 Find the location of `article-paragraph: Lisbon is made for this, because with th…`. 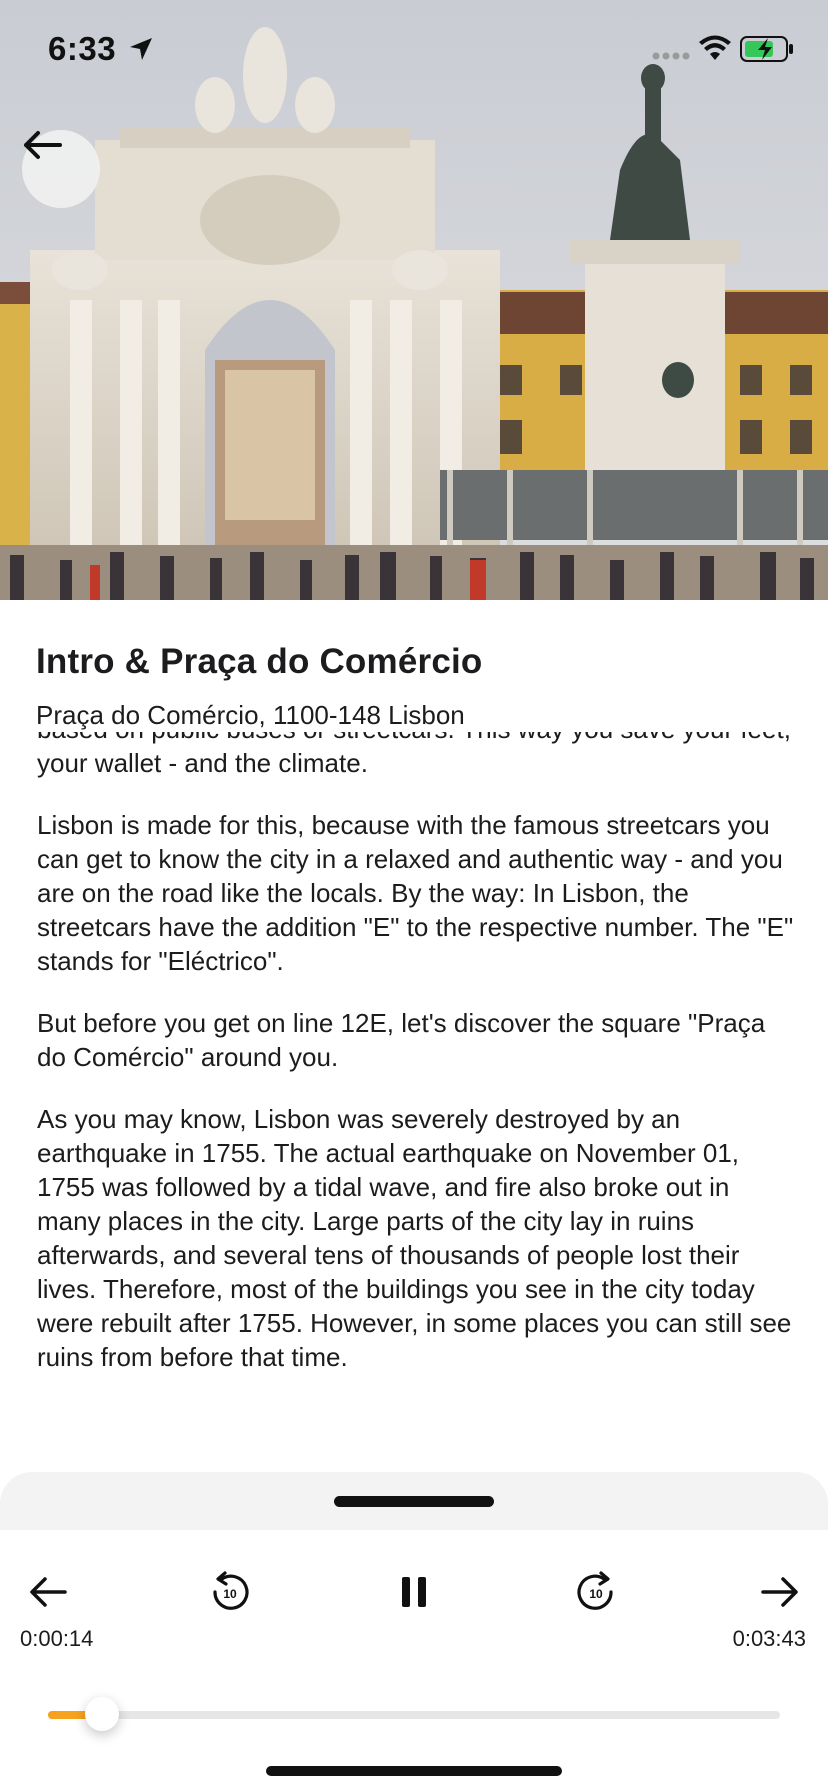

article-paragraph: Lisbon is made for this, because with th… is located at coordinates (415, 893).